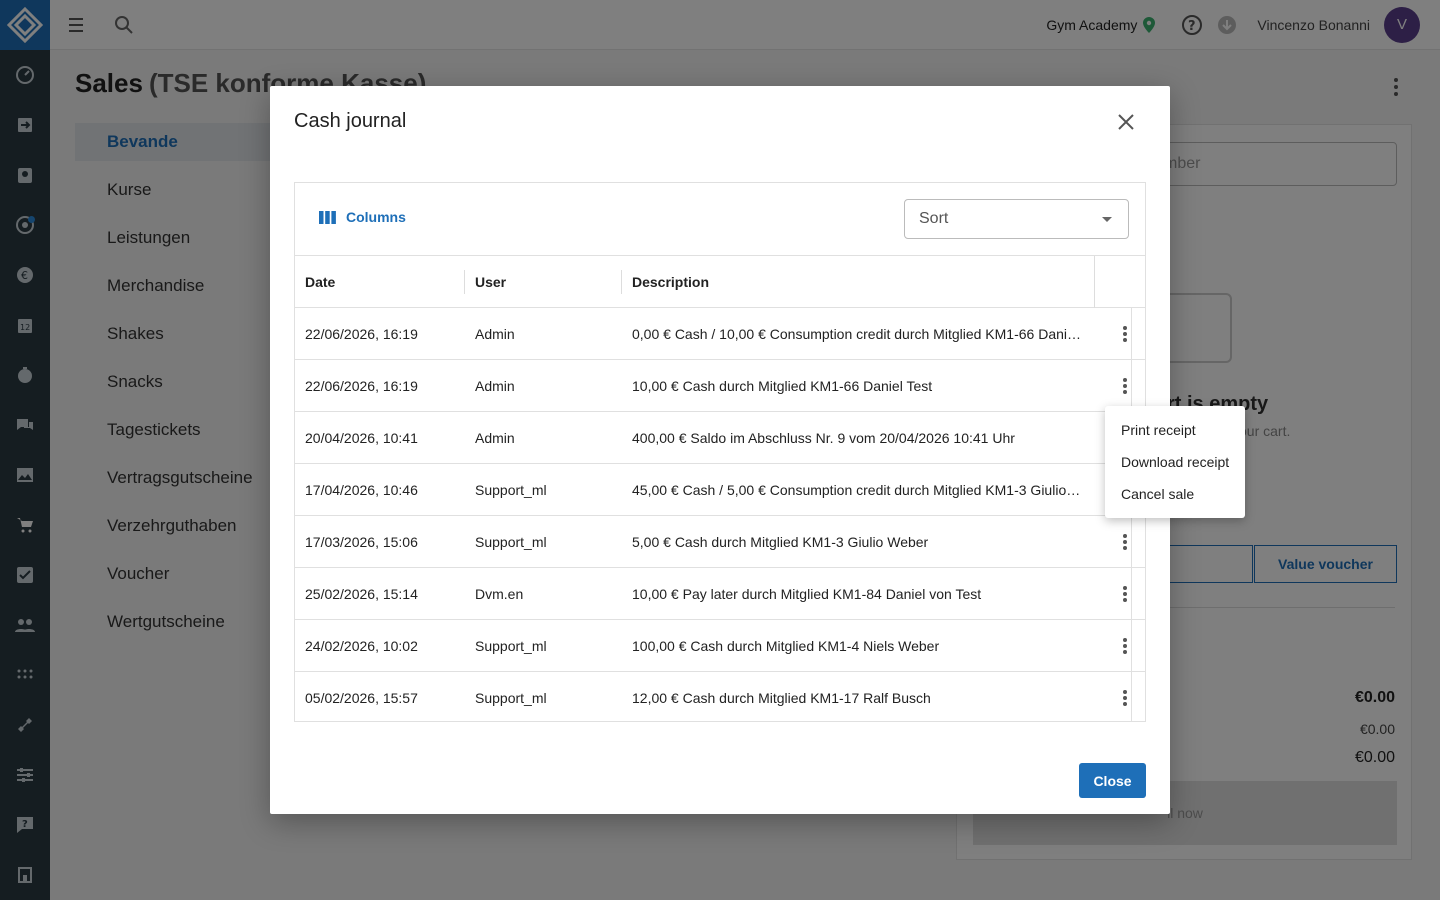  What do you see at coordinates (361, 697) in the screenshot?
I see `cell-date: 05/02/2026, 15:57` at bounding box center [361, 697].